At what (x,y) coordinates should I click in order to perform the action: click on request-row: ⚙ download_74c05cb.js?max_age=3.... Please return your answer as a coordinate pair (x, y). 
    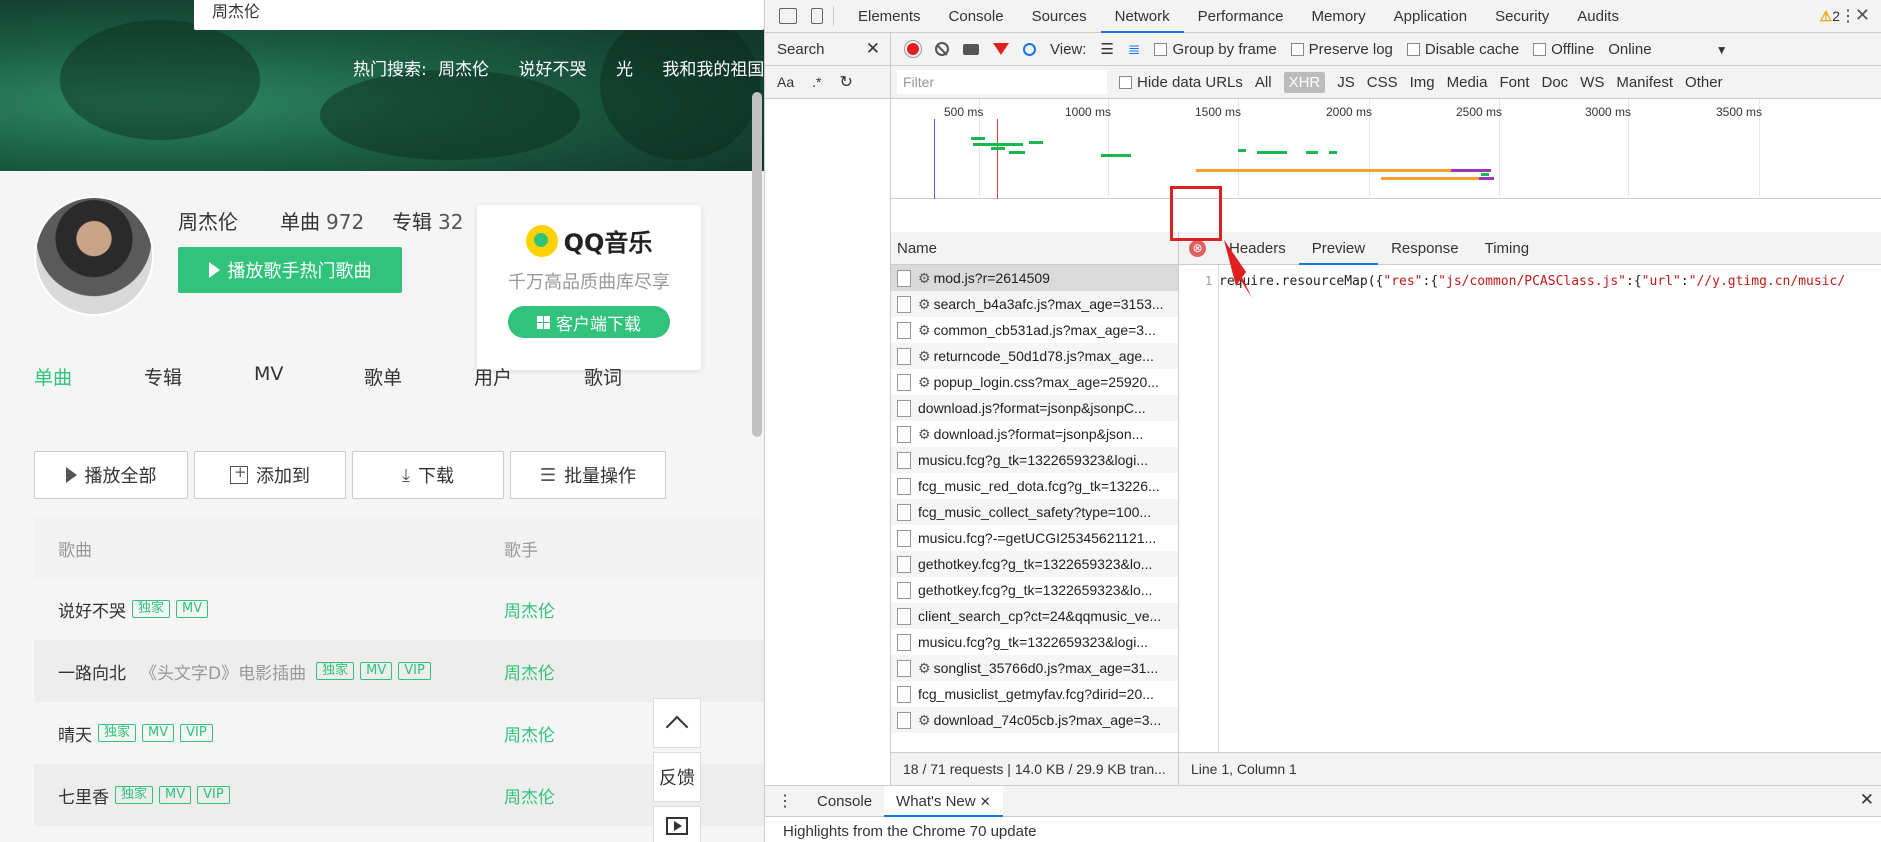
    Looking at the image, I should click on (1034, 720).